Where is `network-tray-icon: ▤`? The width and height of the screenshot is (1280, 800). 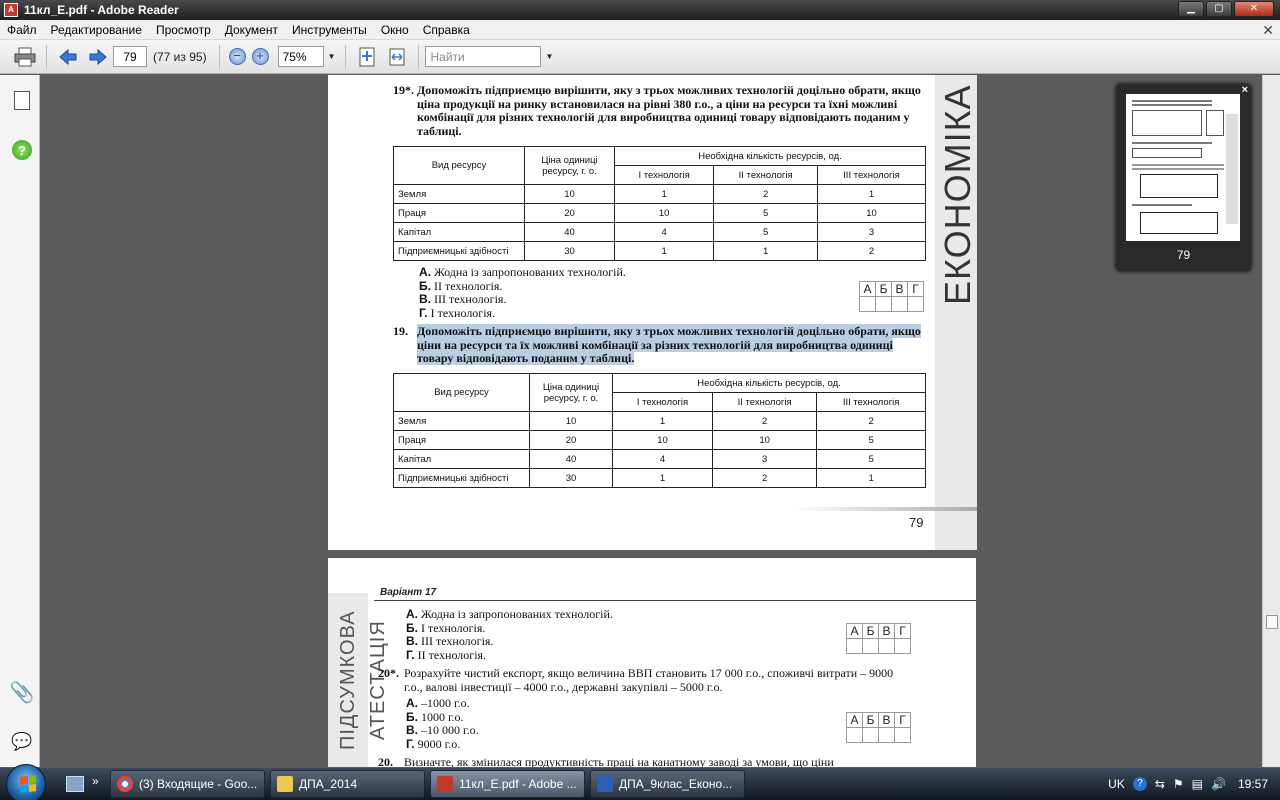 network-tray-icon: ▤ is located at coordinates (1197, 784).